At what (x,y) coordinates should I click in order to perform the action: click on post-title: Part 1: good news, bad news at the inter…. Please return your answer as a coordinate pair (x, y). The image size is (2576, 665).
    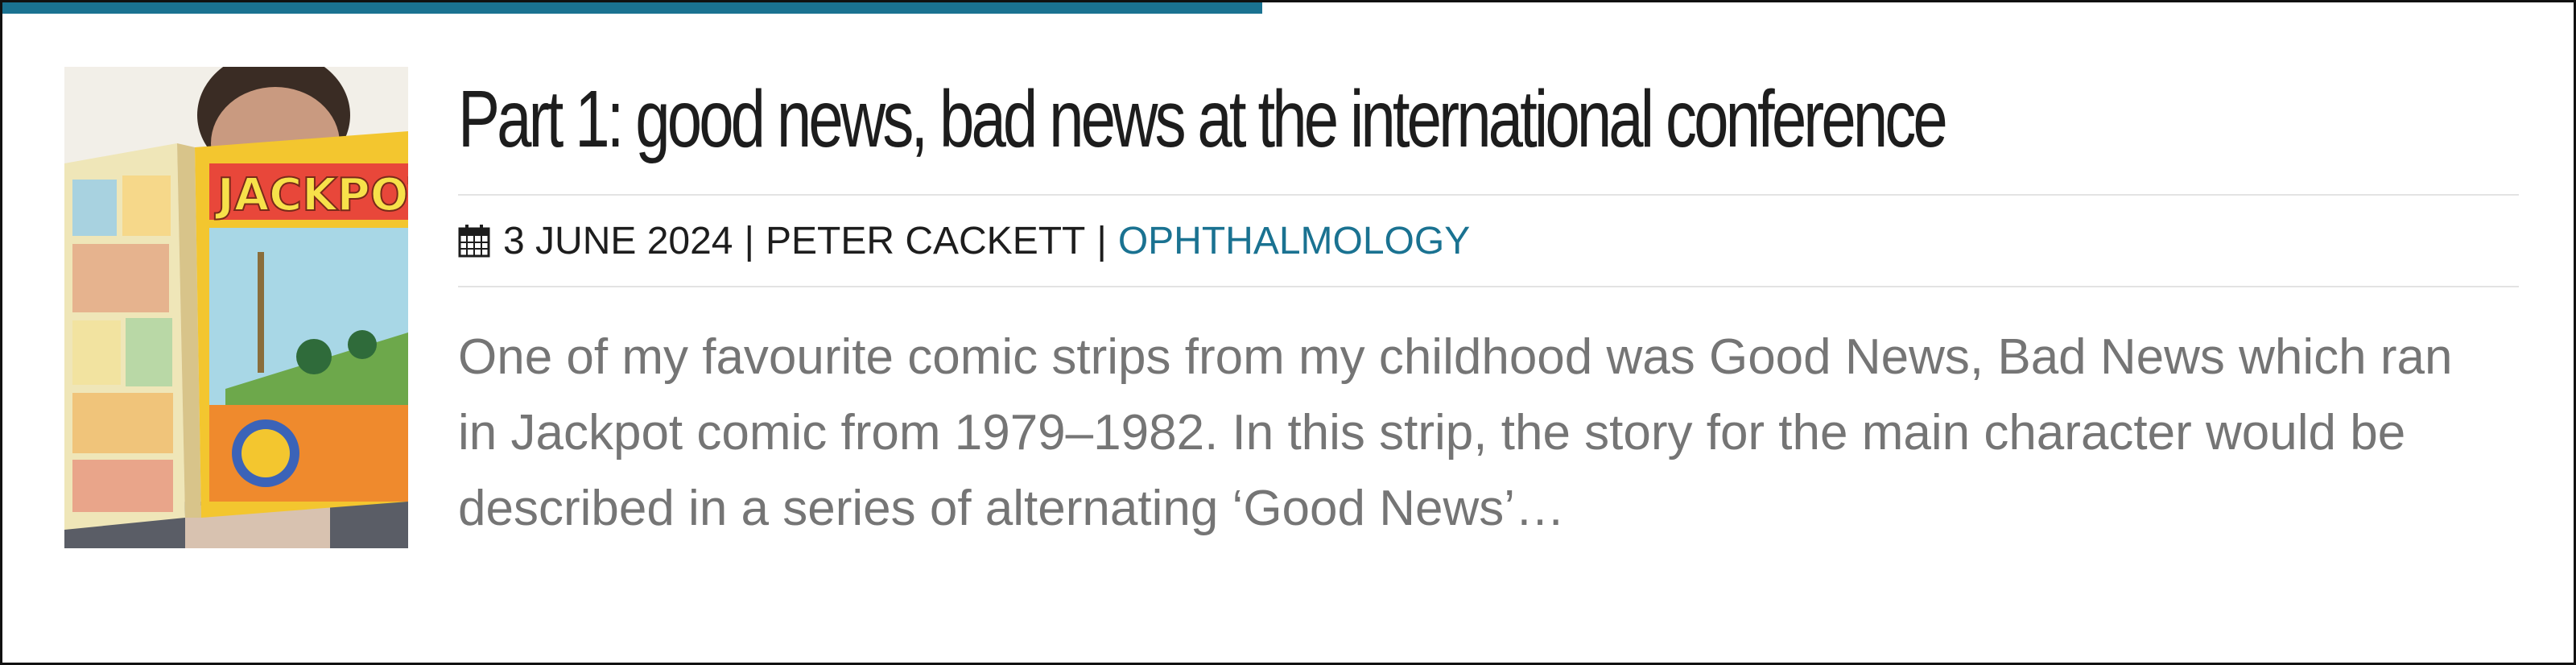
    Looking at the image, I should click on (1262, 119).